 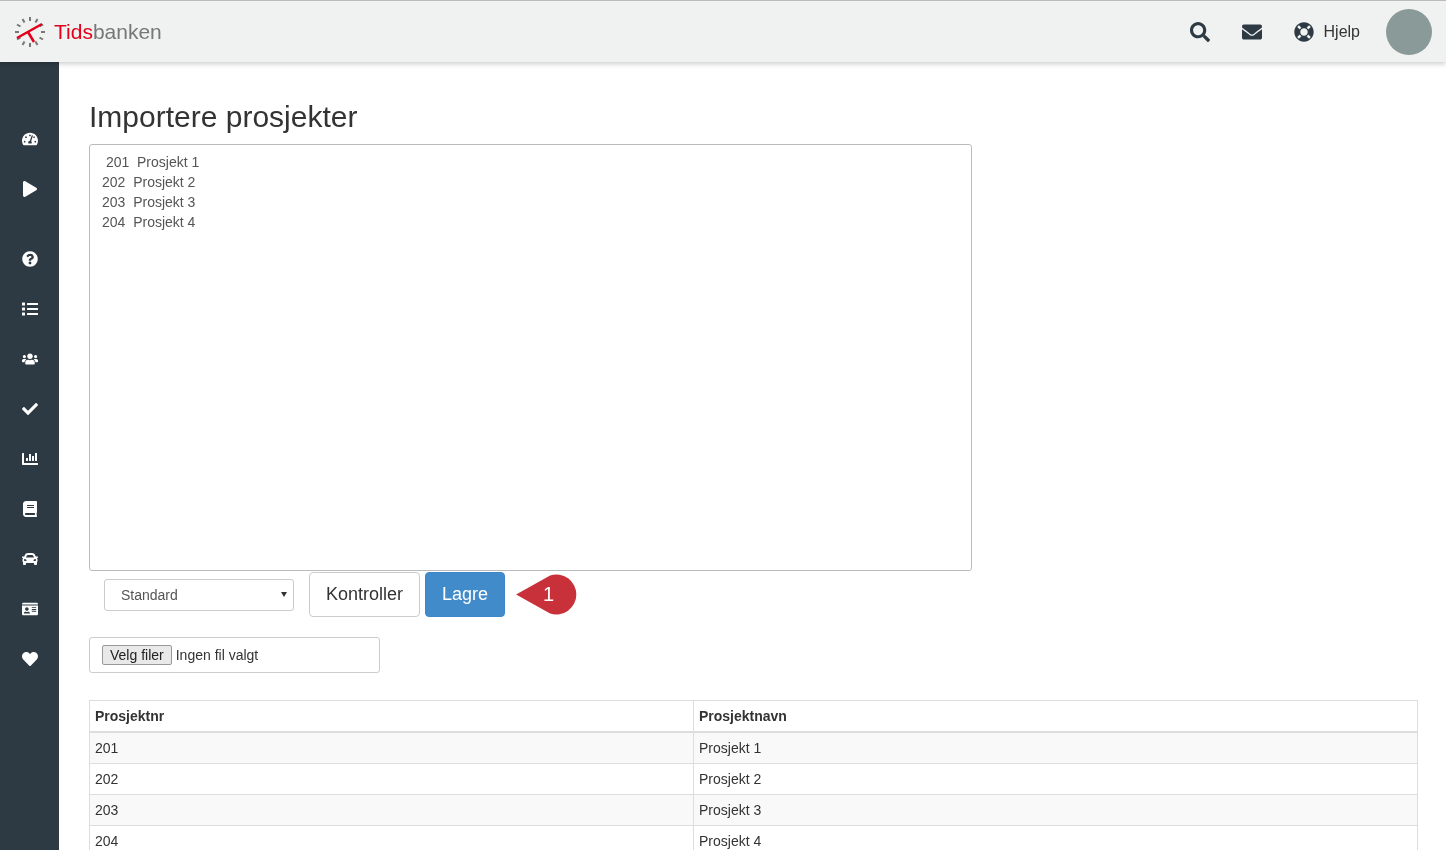 I want to click on table-cell: 204, so click(x=391, y=837).